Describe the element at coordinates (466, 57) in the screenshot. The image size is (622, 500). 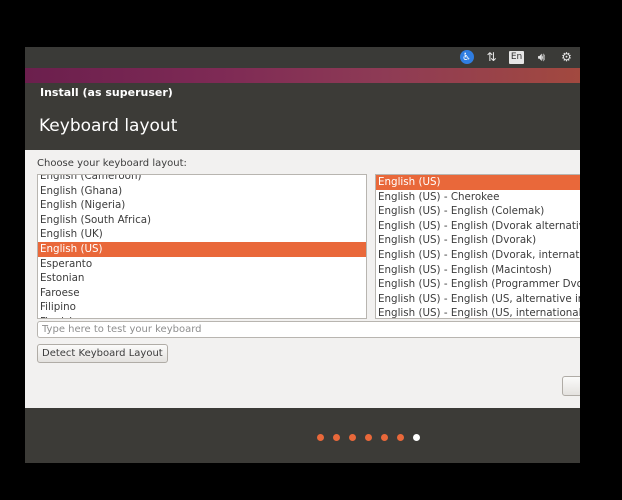
I see `accessibility-icon: ♿` at that location.